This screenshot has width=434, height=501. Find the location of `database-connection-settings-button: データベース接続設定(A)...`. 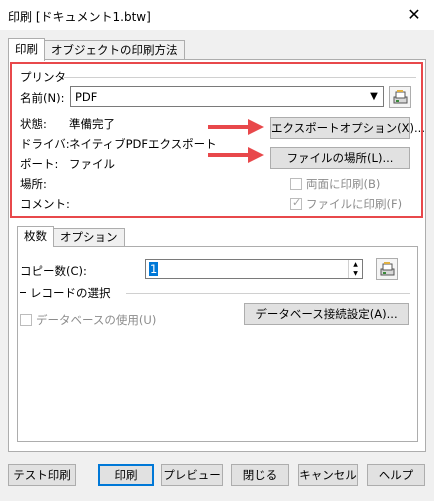

database-connection-settings-button: データベース接続設定(A)... is located at coordinates (326, 314).